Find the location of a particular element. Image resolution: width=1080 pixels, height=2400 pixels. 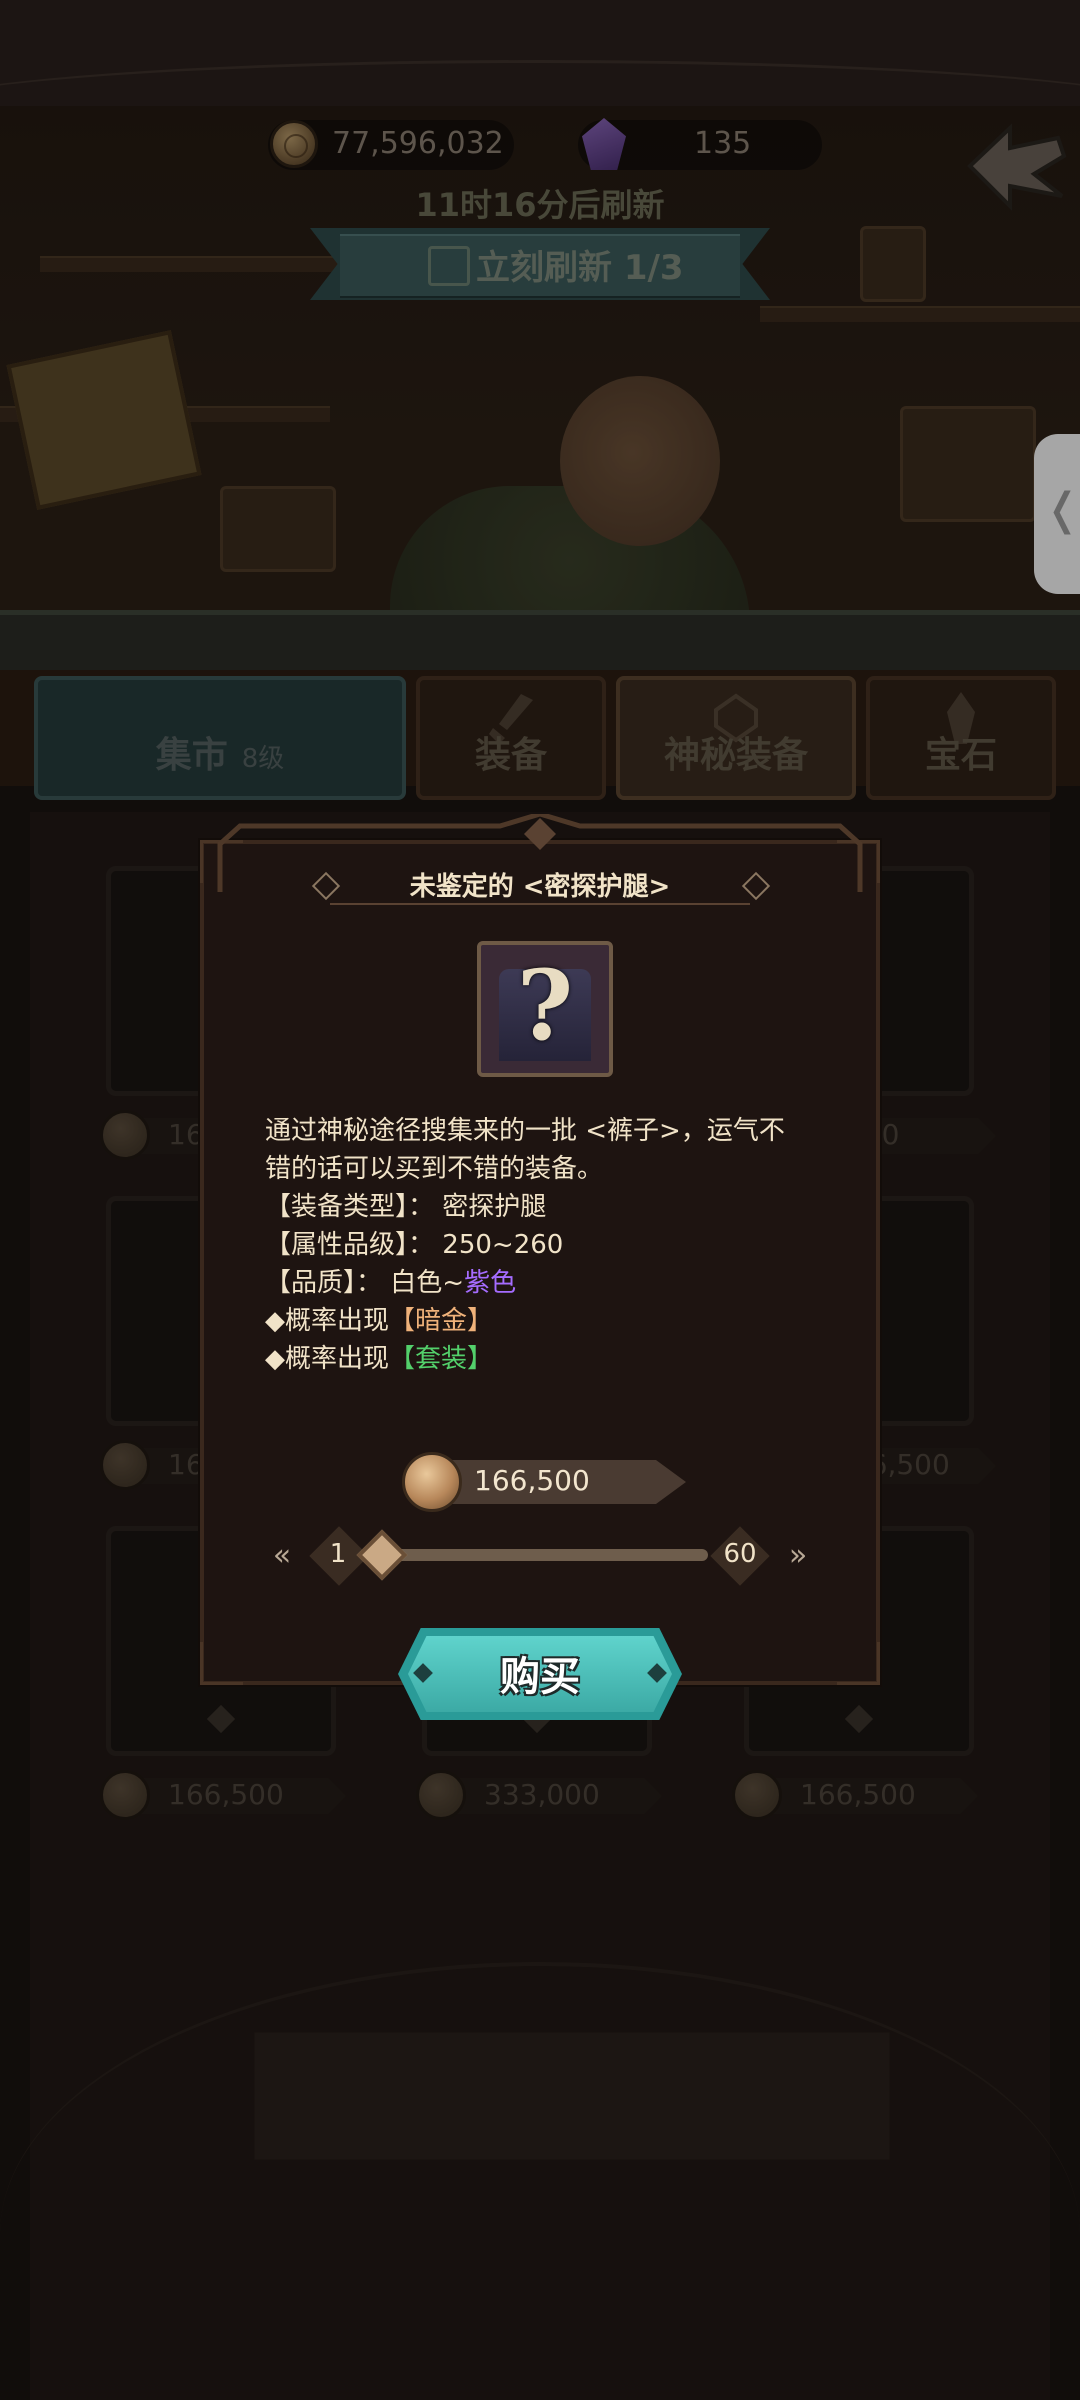

total-price: 166,500 is located at coordinates (547, 1482).